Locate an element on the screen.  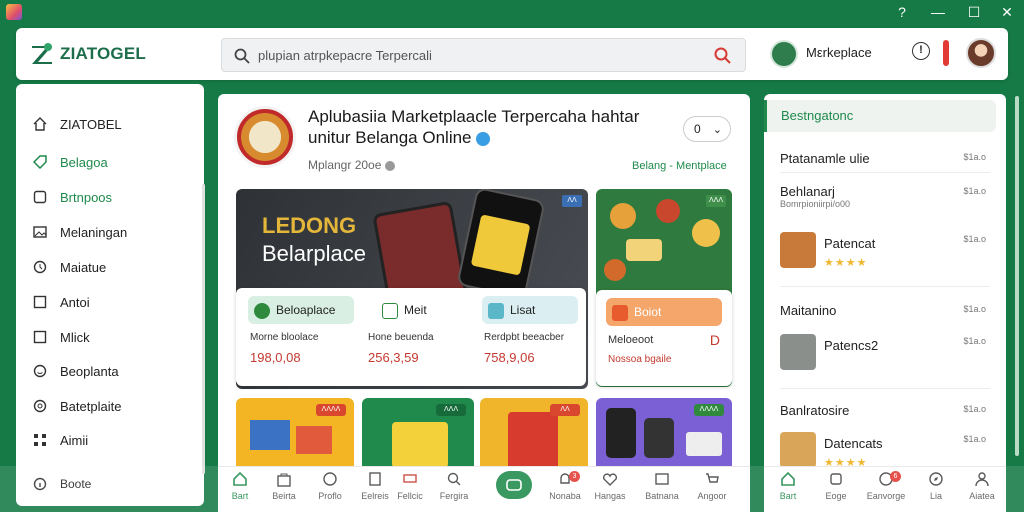
list-item: Maitanino $1a.o is located at coordinates (885, 311).